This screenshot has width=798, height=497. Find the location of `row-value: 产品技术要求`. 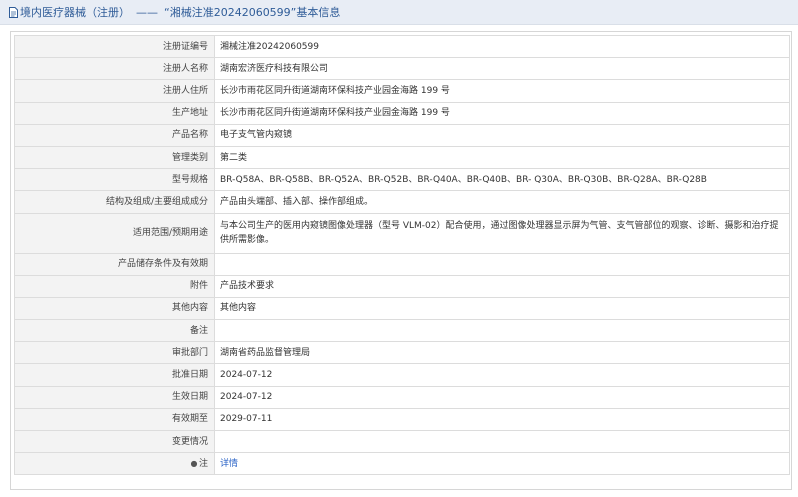

row-value: 产品技术要求 is located at coordinates (502, 286).